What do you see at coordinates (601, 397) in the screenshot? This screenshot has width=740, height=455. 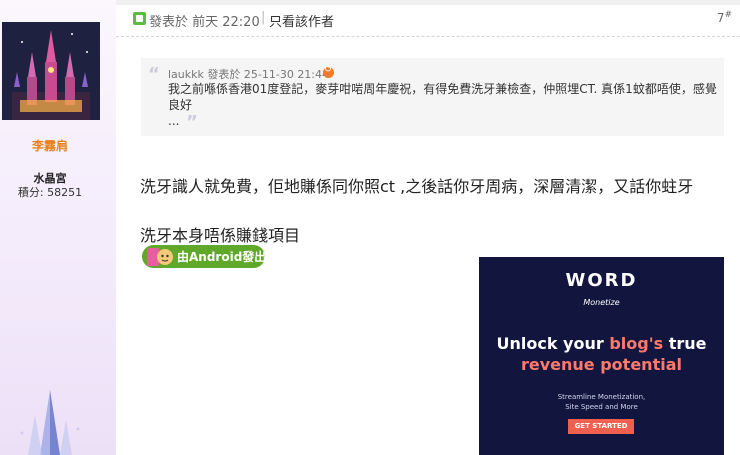 I see `ad-subtext-line: Streamline Monetization,` at bounding box center [601, 397].